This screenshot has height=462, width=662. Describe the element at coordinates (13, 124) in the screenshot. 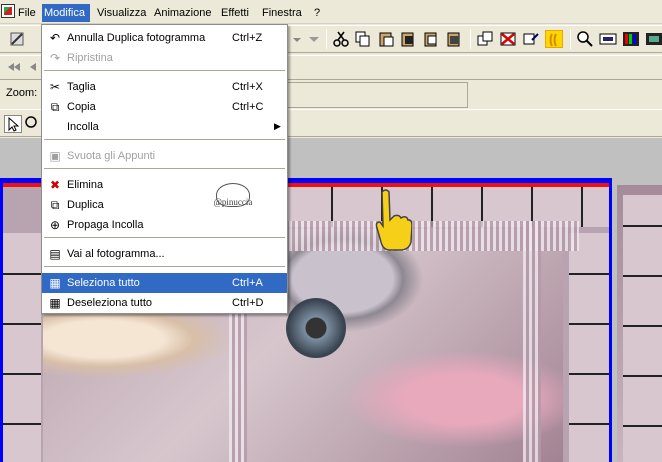

I see `arrow-select-icon` at that location.